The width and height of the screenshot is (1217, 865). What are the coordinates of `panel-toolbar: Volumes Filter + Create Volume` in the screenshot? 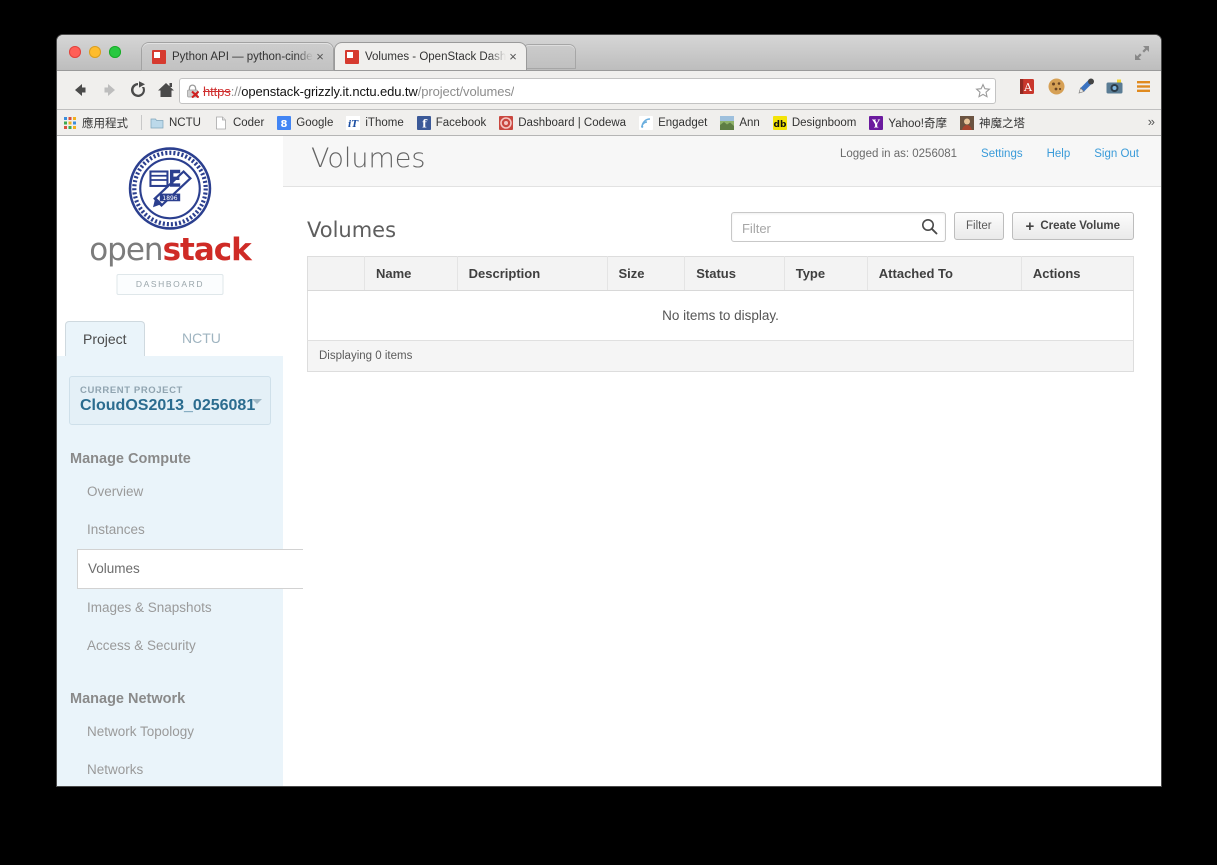 It's located at (720, 233).